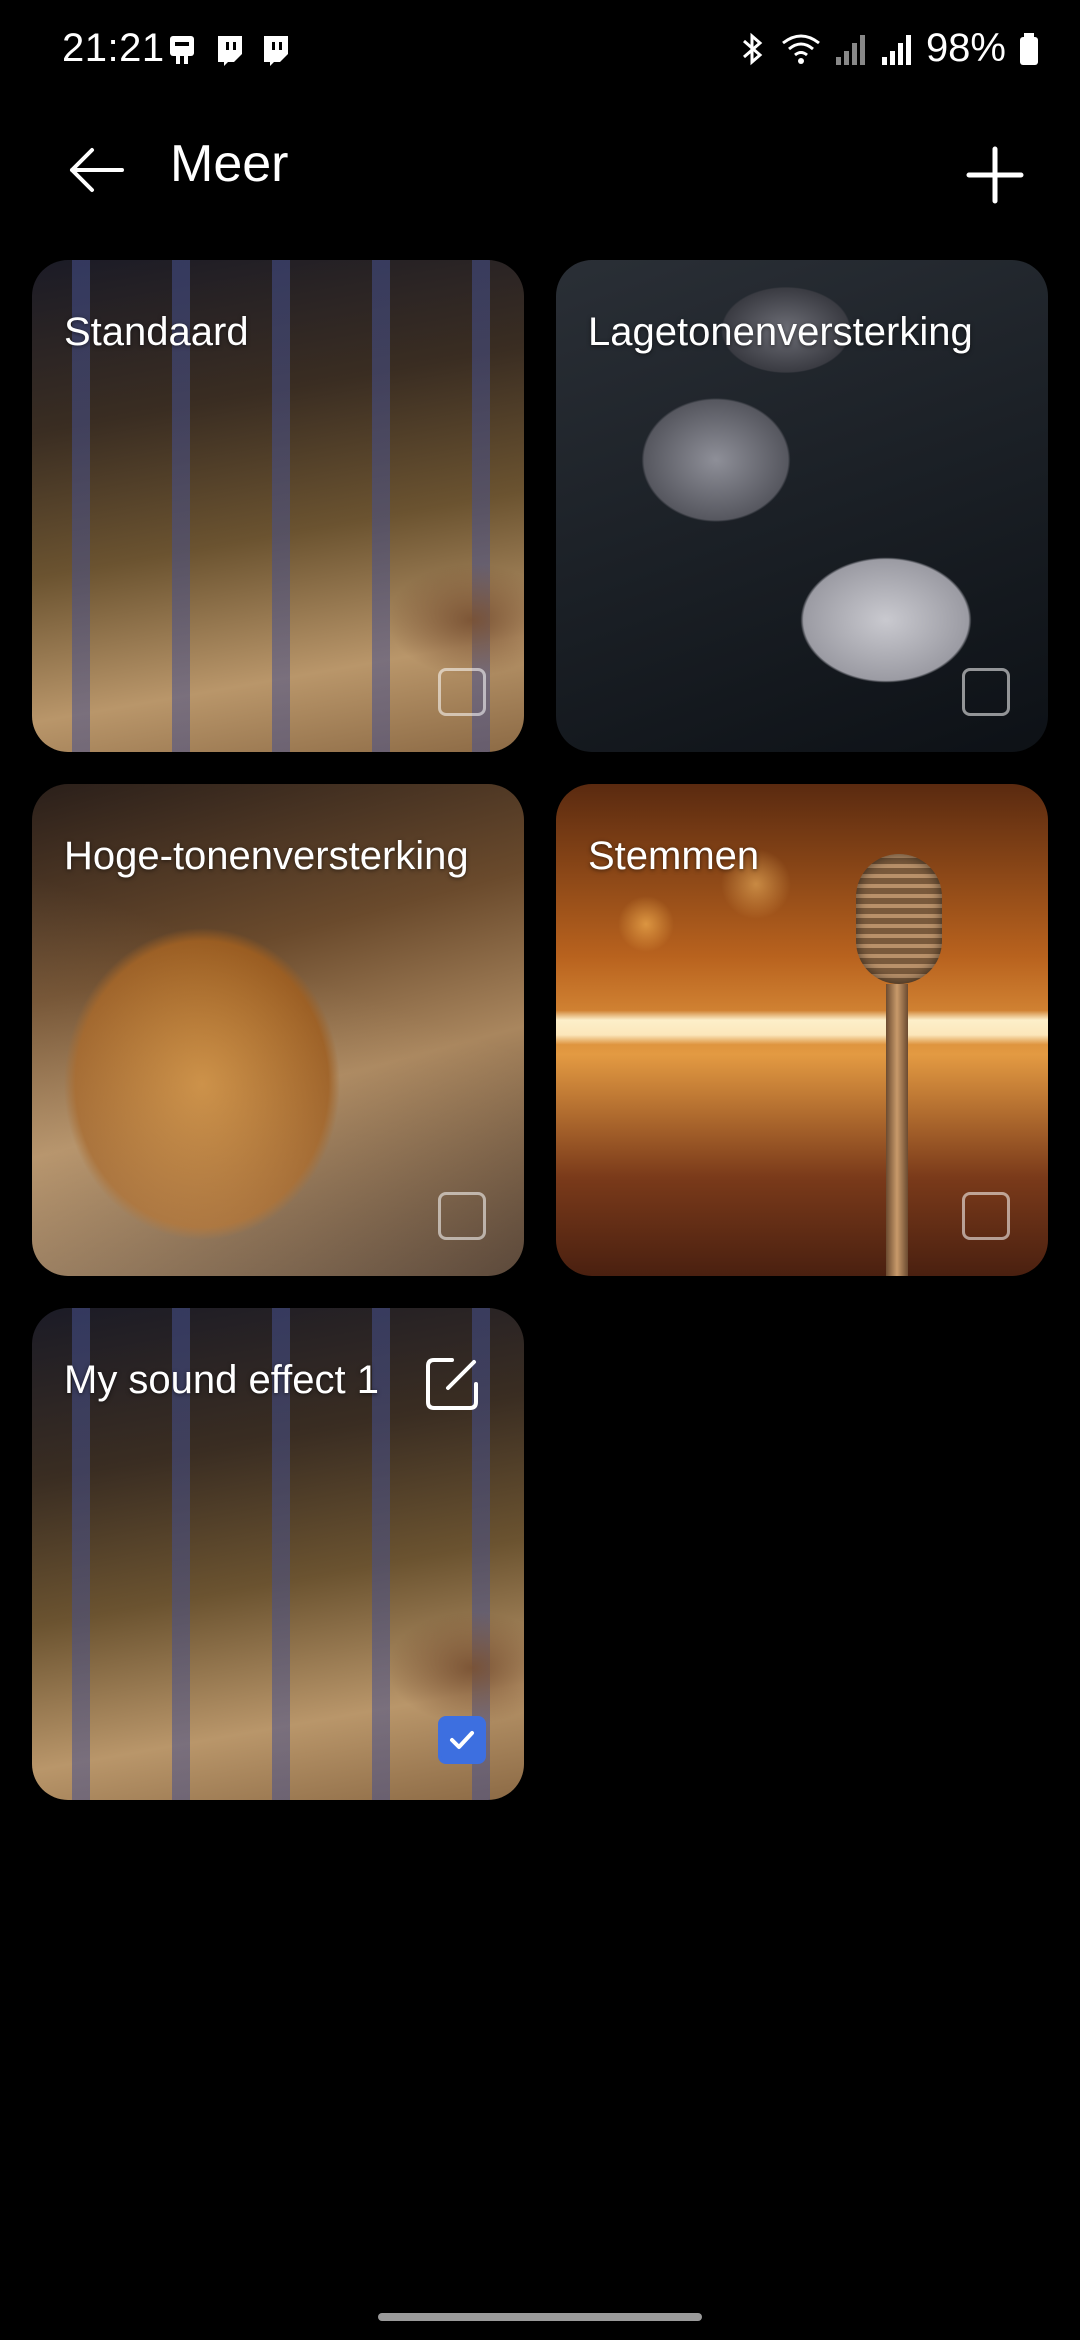 Image resolution: width=1080 pixels, height=2340 pixels. What do you see at coordinates (229, 164) in the screenshot?
I see `page-title: Meer` at bounding box center [229, 164].